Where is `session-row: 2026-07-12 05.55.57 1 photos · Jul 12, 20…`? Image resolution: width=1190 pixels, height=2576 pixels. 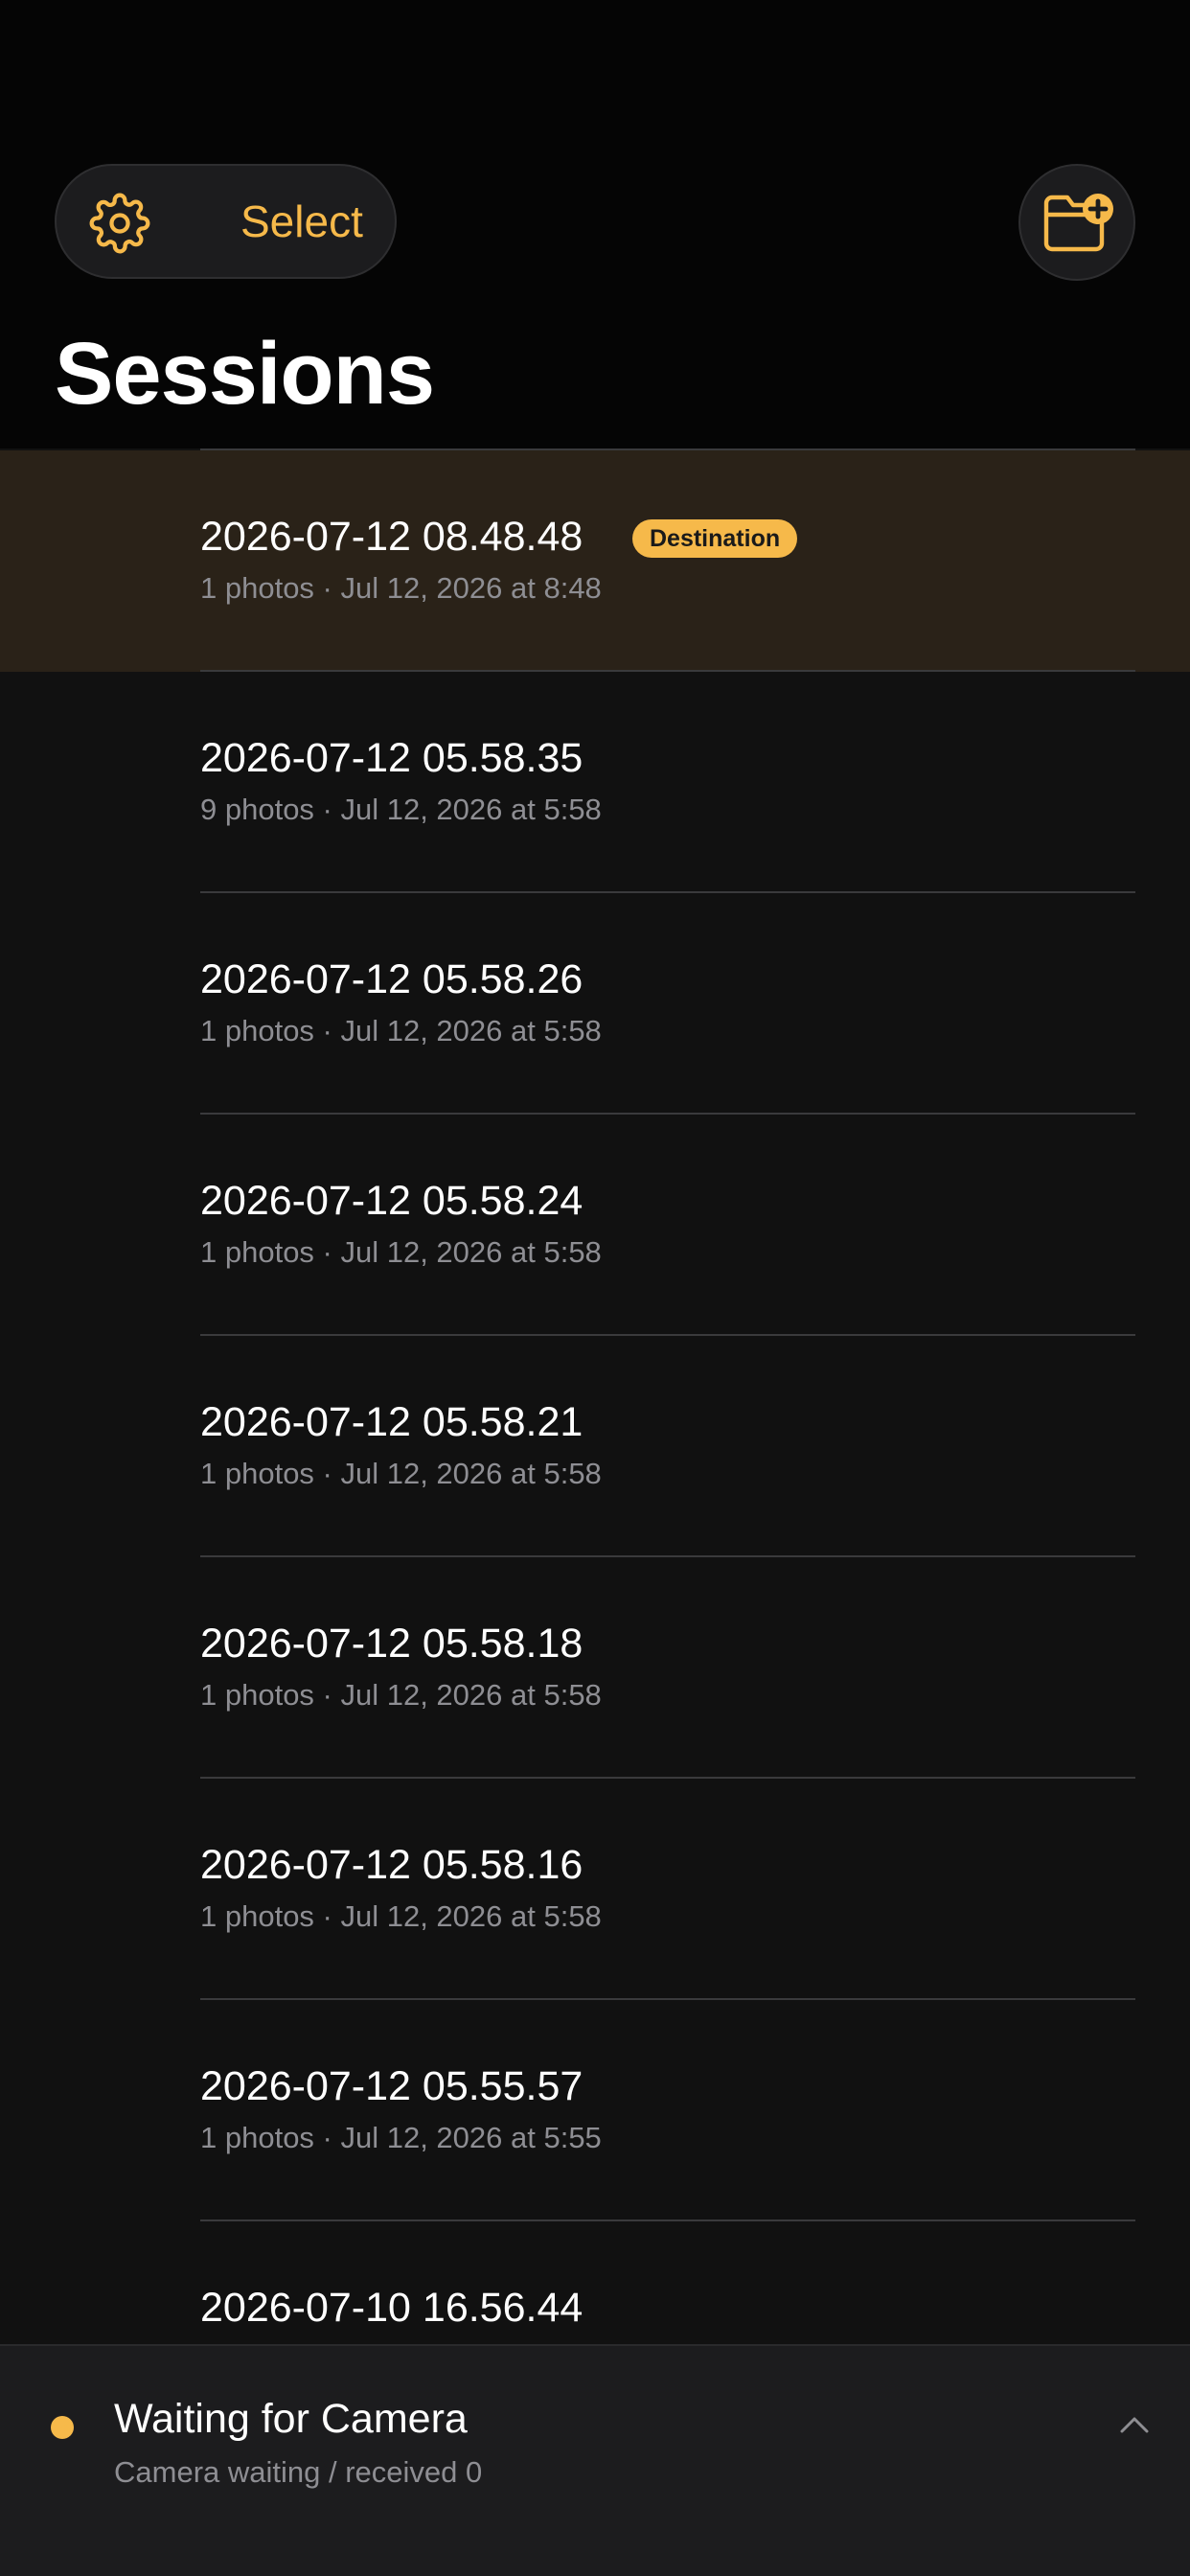
session-row: 2026-07-12 05.55.57 1 photos · Jul 12, 20… is located at coordinates (595, 2110).